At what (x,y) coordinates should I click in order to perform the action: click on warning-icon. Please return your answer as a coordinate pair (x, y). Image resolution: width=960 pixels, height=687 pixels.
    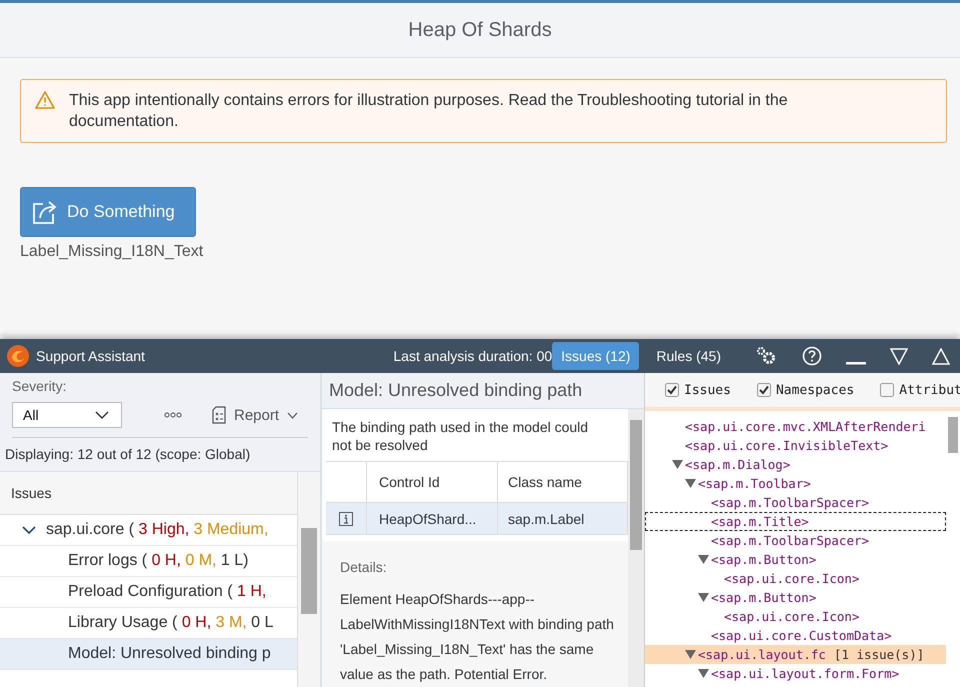
    Looking at the image, I should click on (45, 100).